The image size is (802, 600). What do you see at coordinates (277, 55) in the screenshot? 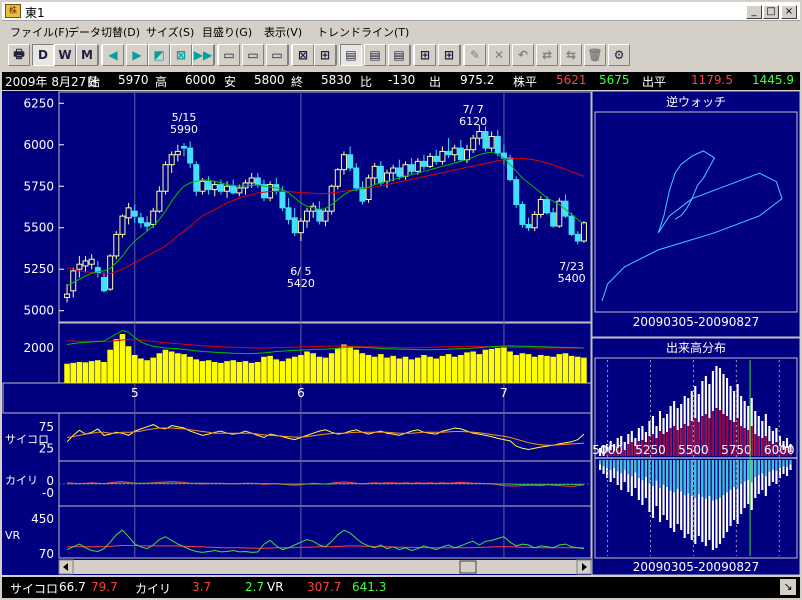
I see `toolbar-window-3-button: ▭` at bounding box center [277, 55].